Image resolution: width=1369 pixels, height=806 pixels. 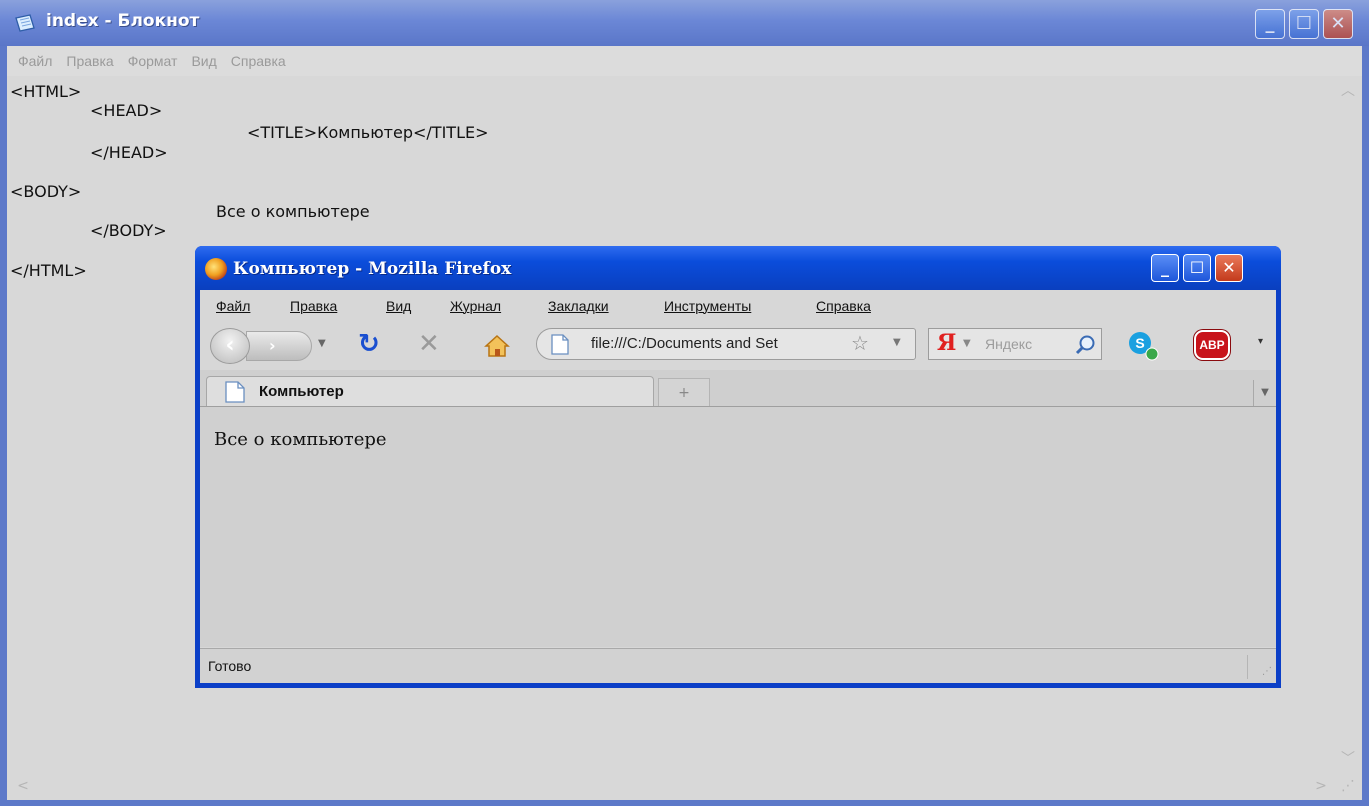 What do you see at coordinates (322, 343) in the screenshot?
I see `history-dropdown-icon: ▼` at bounding box center [322, 343].